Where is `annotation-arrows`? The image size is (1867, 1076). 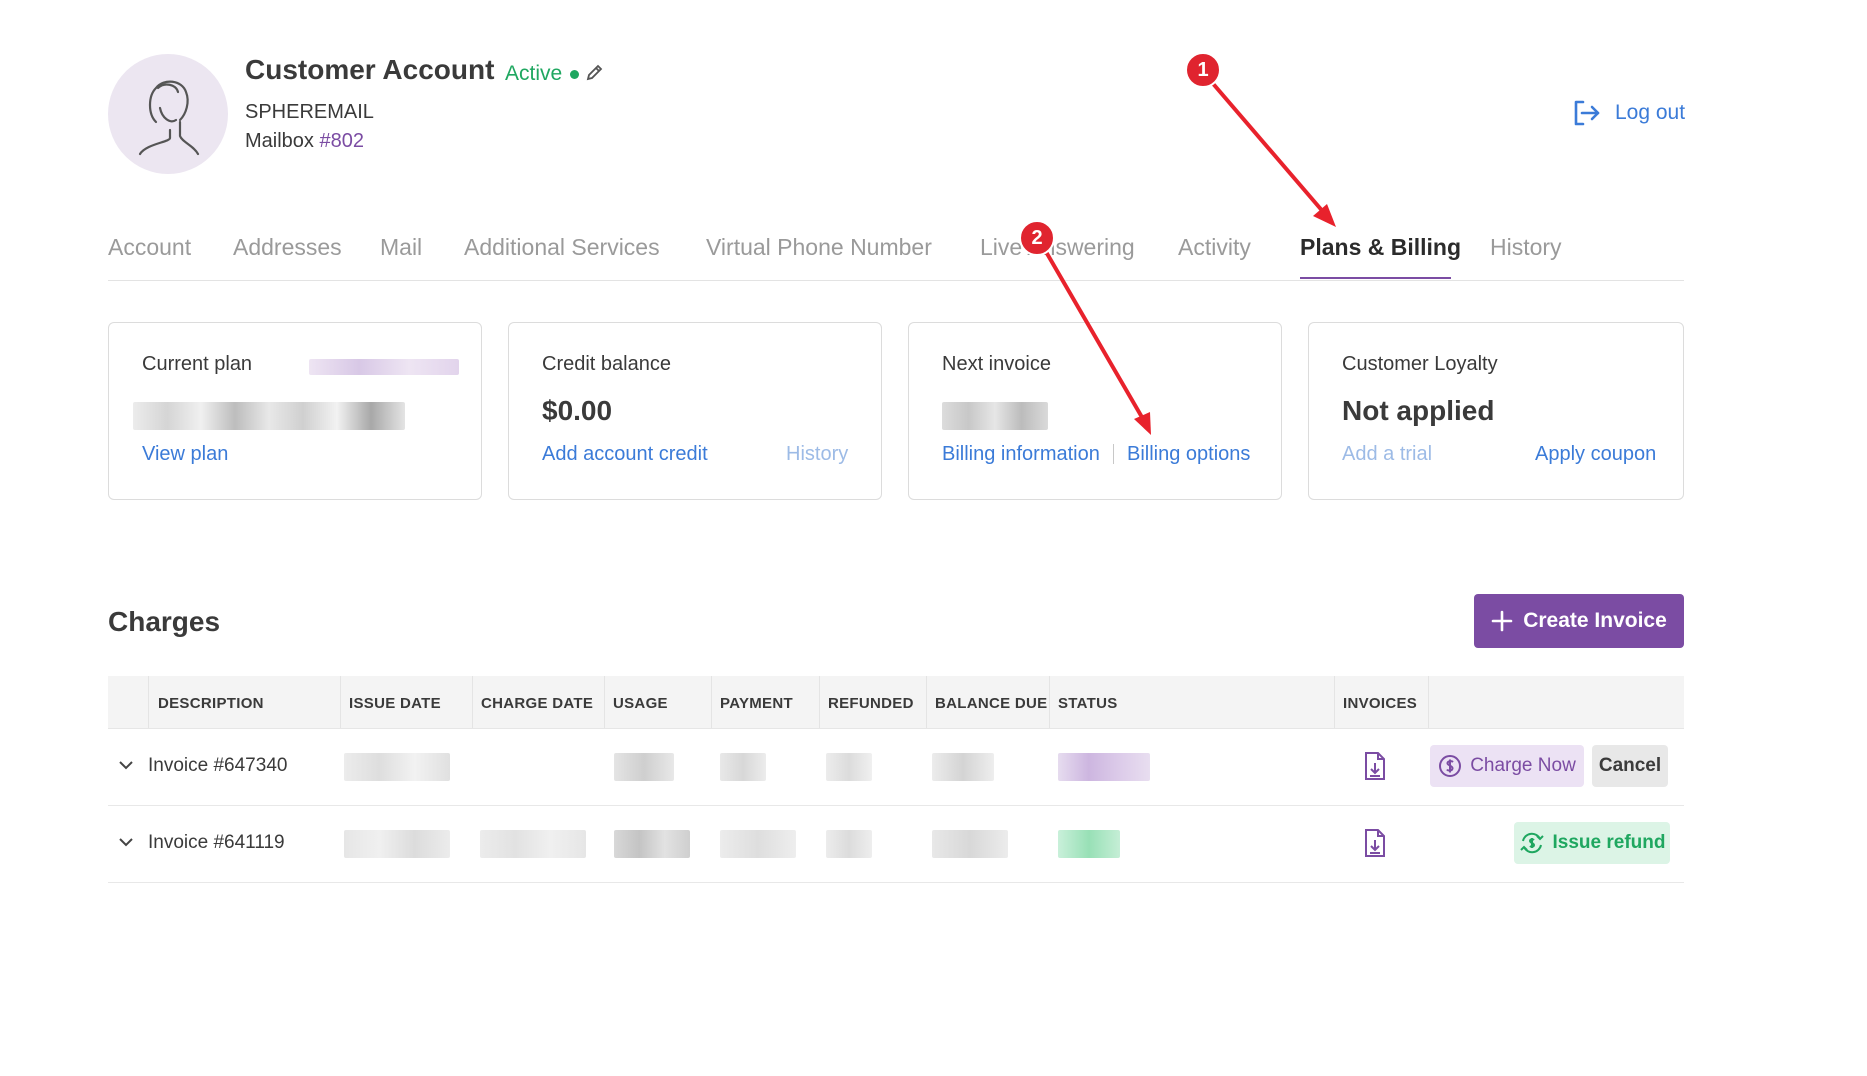 annotation-arrows is located at coordinates (1186, 252).